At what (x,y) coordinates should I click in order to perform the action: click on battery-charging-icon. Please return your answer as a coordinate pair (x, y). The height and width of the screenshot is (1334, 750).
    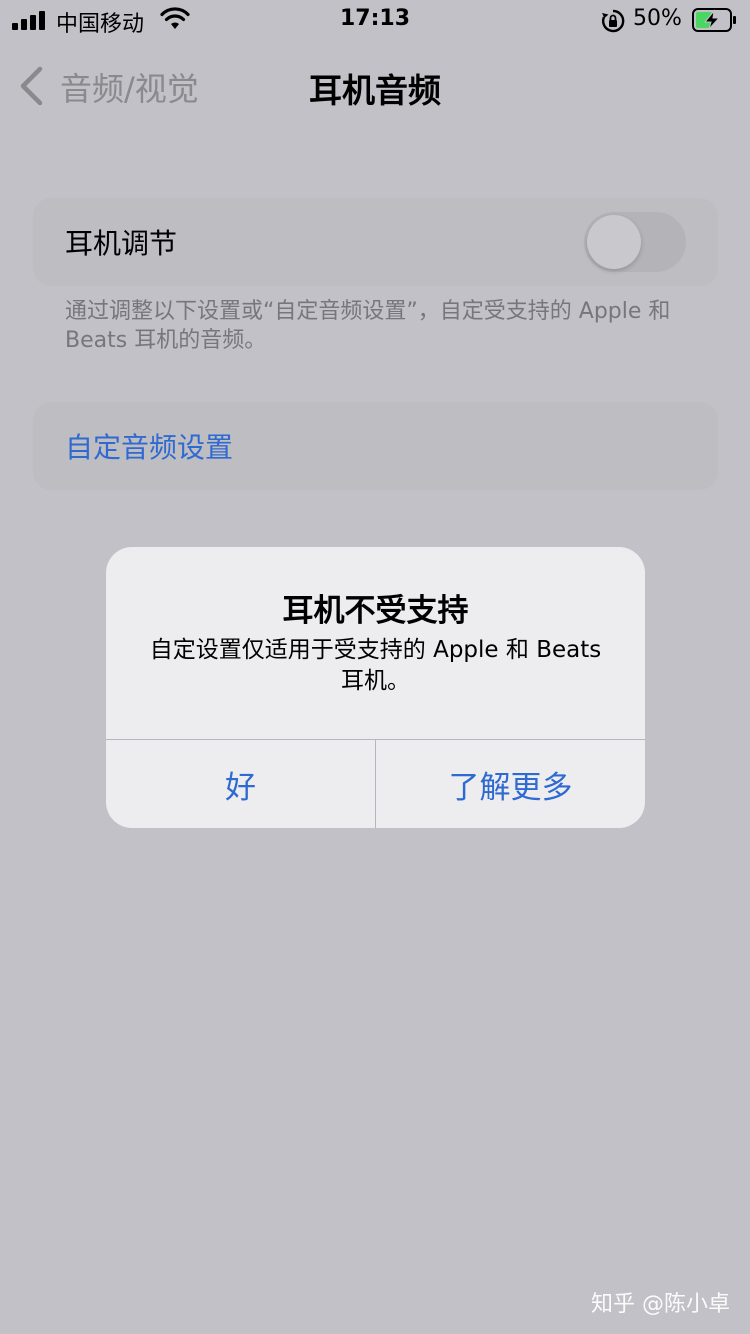
    Looking at the image, I should click on (714, 20).